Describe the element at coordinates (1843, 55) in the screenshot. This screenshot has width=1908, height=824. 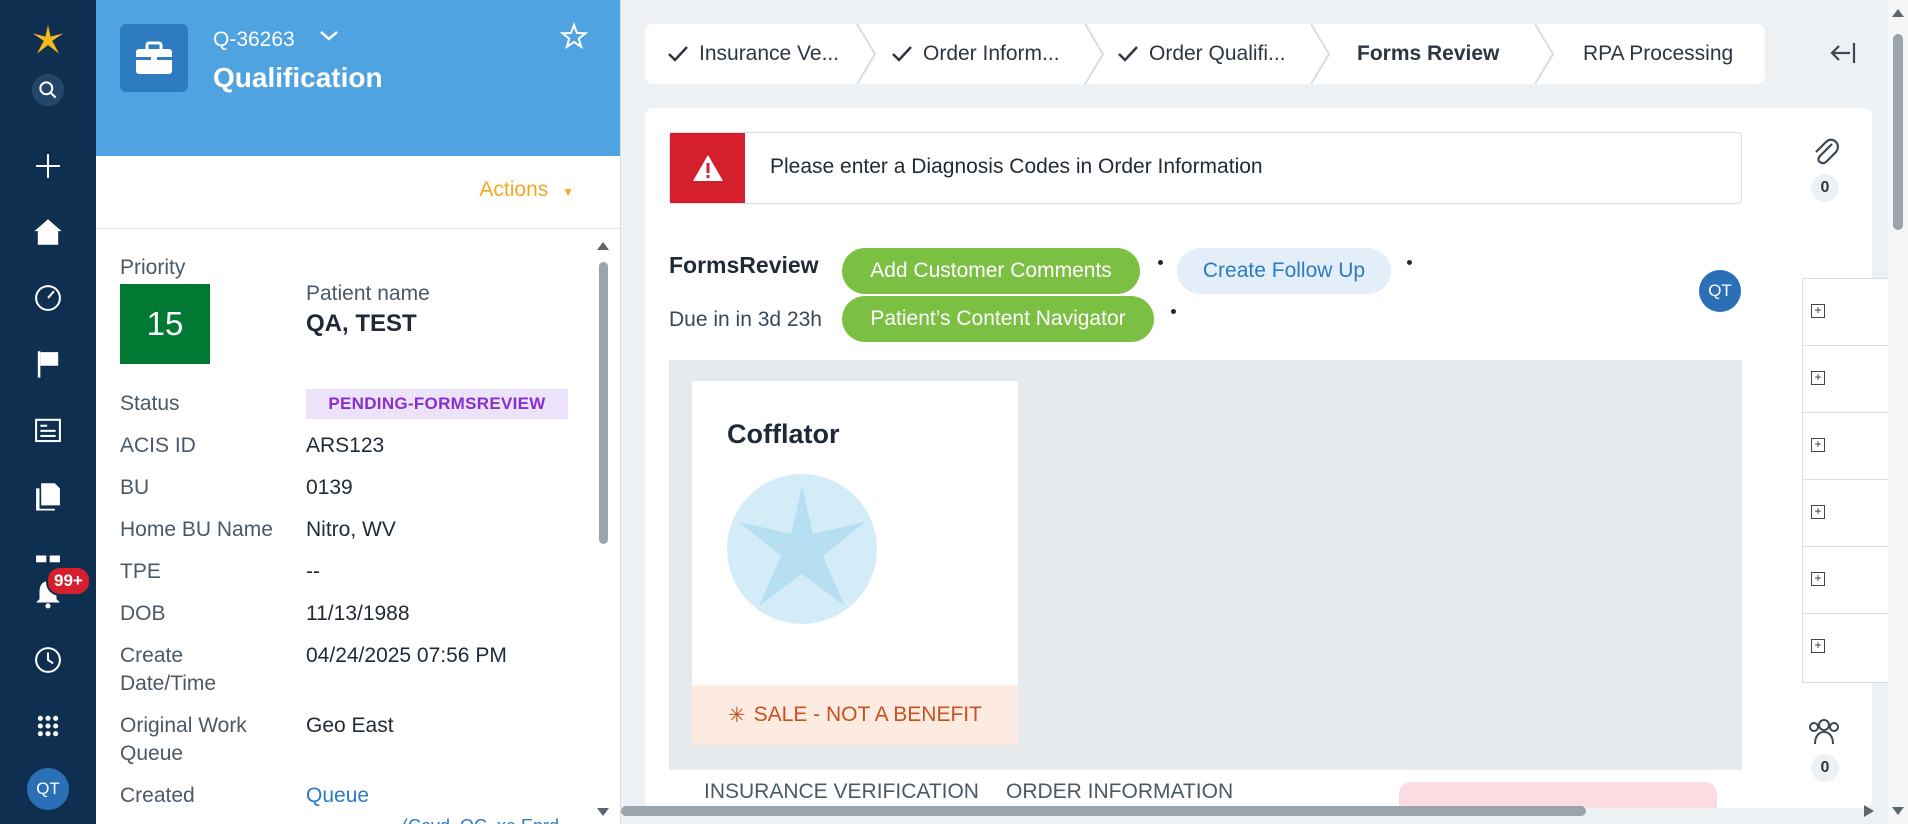
I see `collapse-panel-icon` at that location.